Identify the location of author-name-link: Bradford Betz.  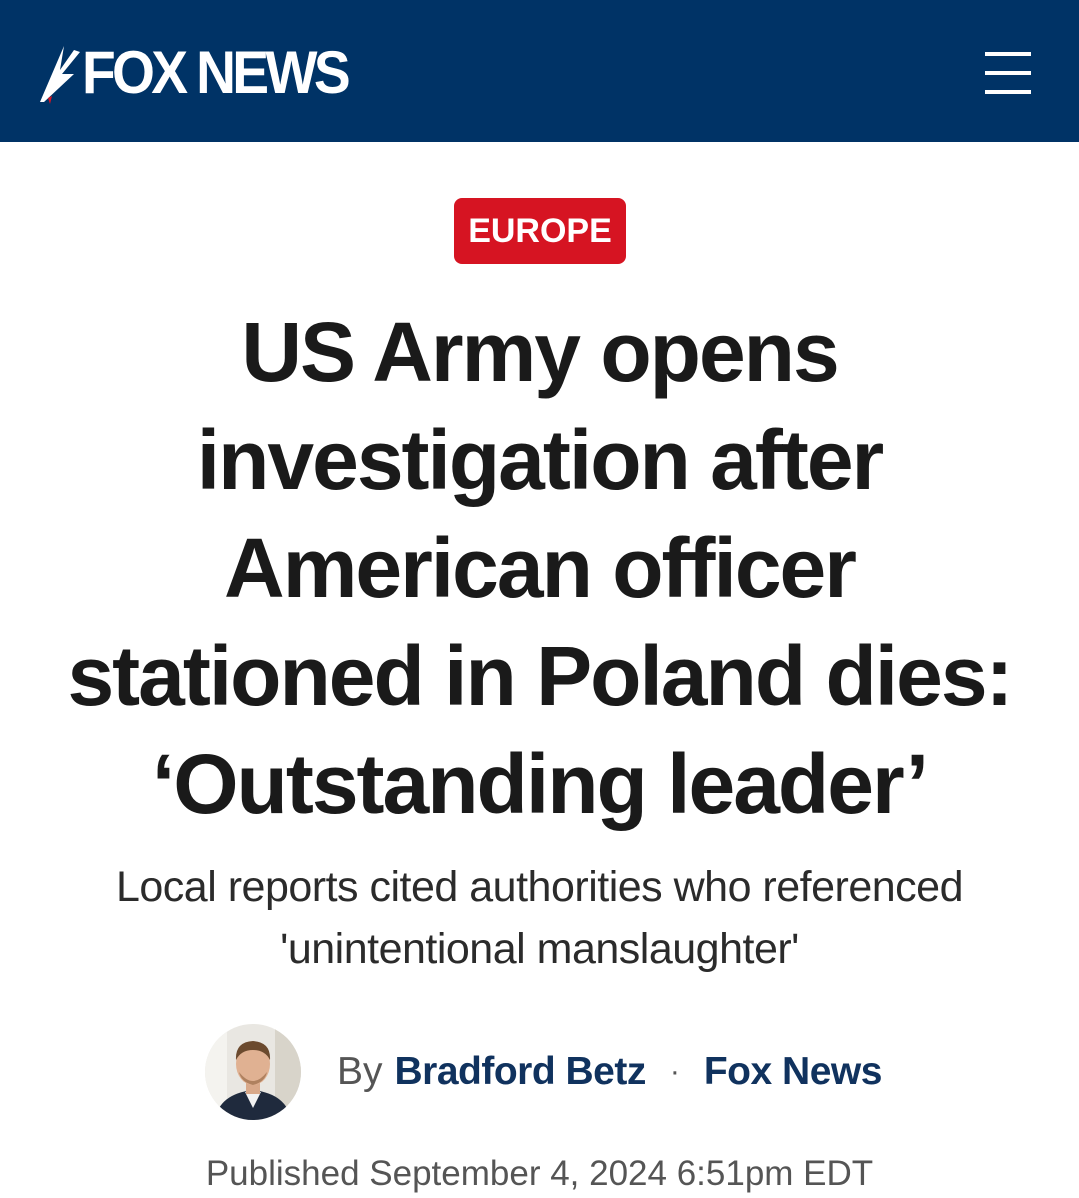
(521, 1072).